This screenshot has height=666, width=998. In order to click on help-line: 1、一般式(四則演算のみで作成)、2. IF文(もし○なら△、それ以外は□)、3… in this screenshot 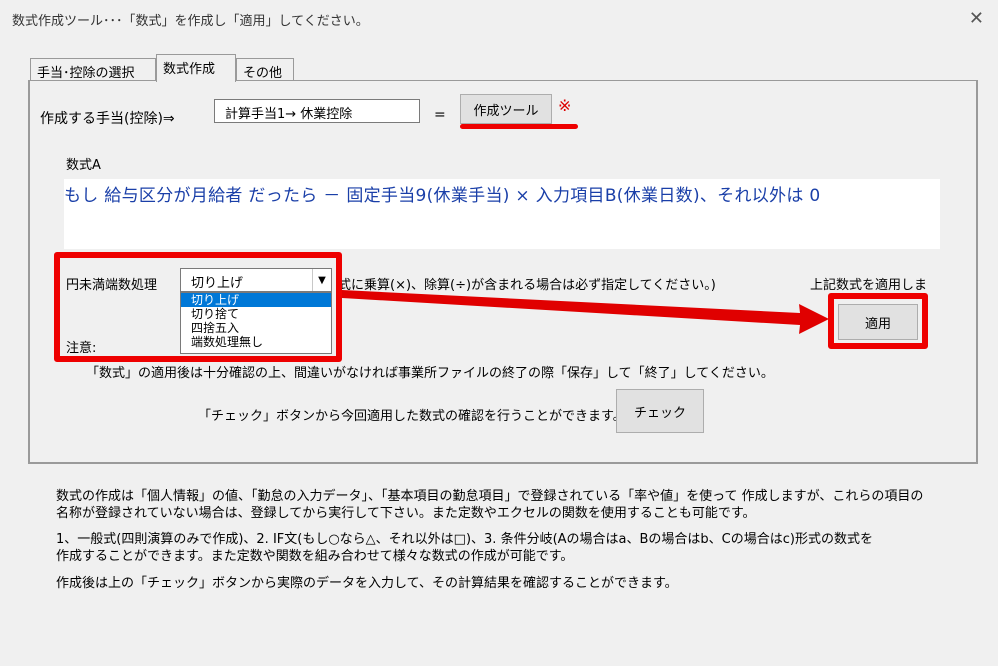, I will do `click(464, 539)`.